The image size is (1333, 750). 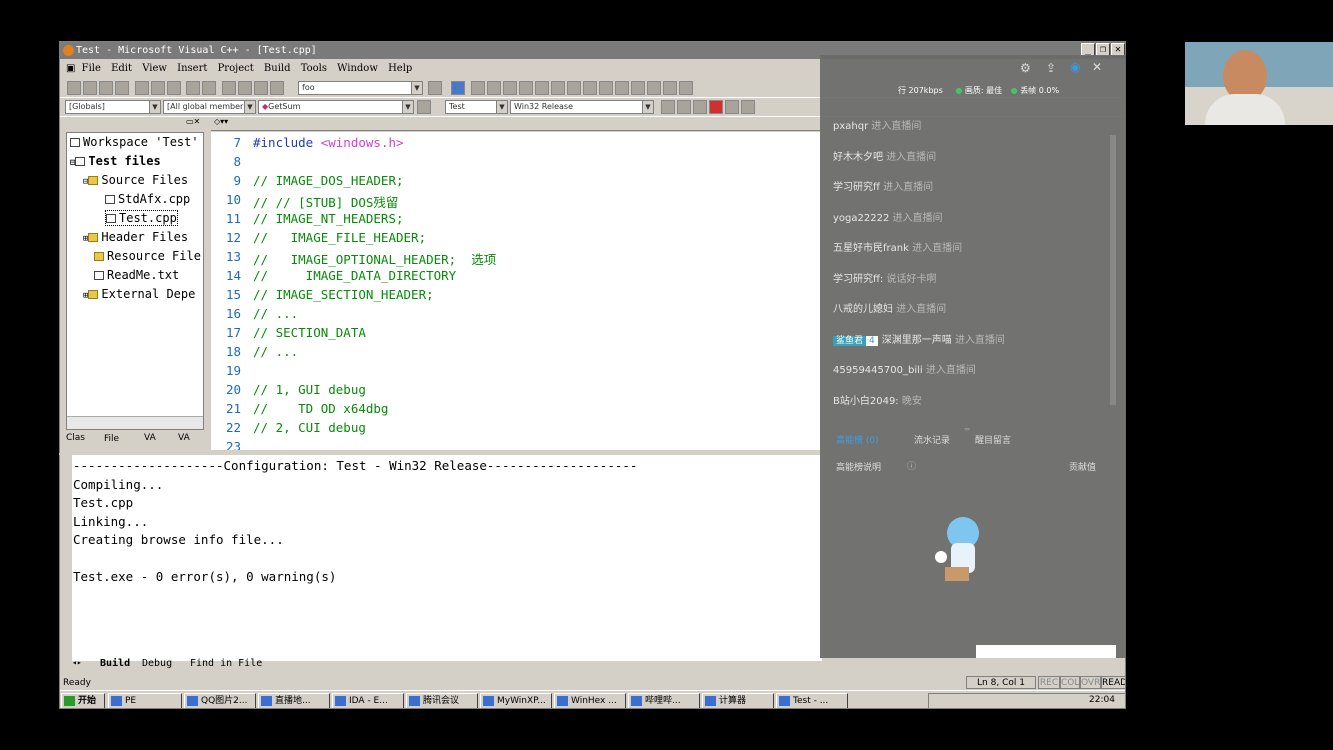 I want to click on go2-icon, so click(x=732, y=107).